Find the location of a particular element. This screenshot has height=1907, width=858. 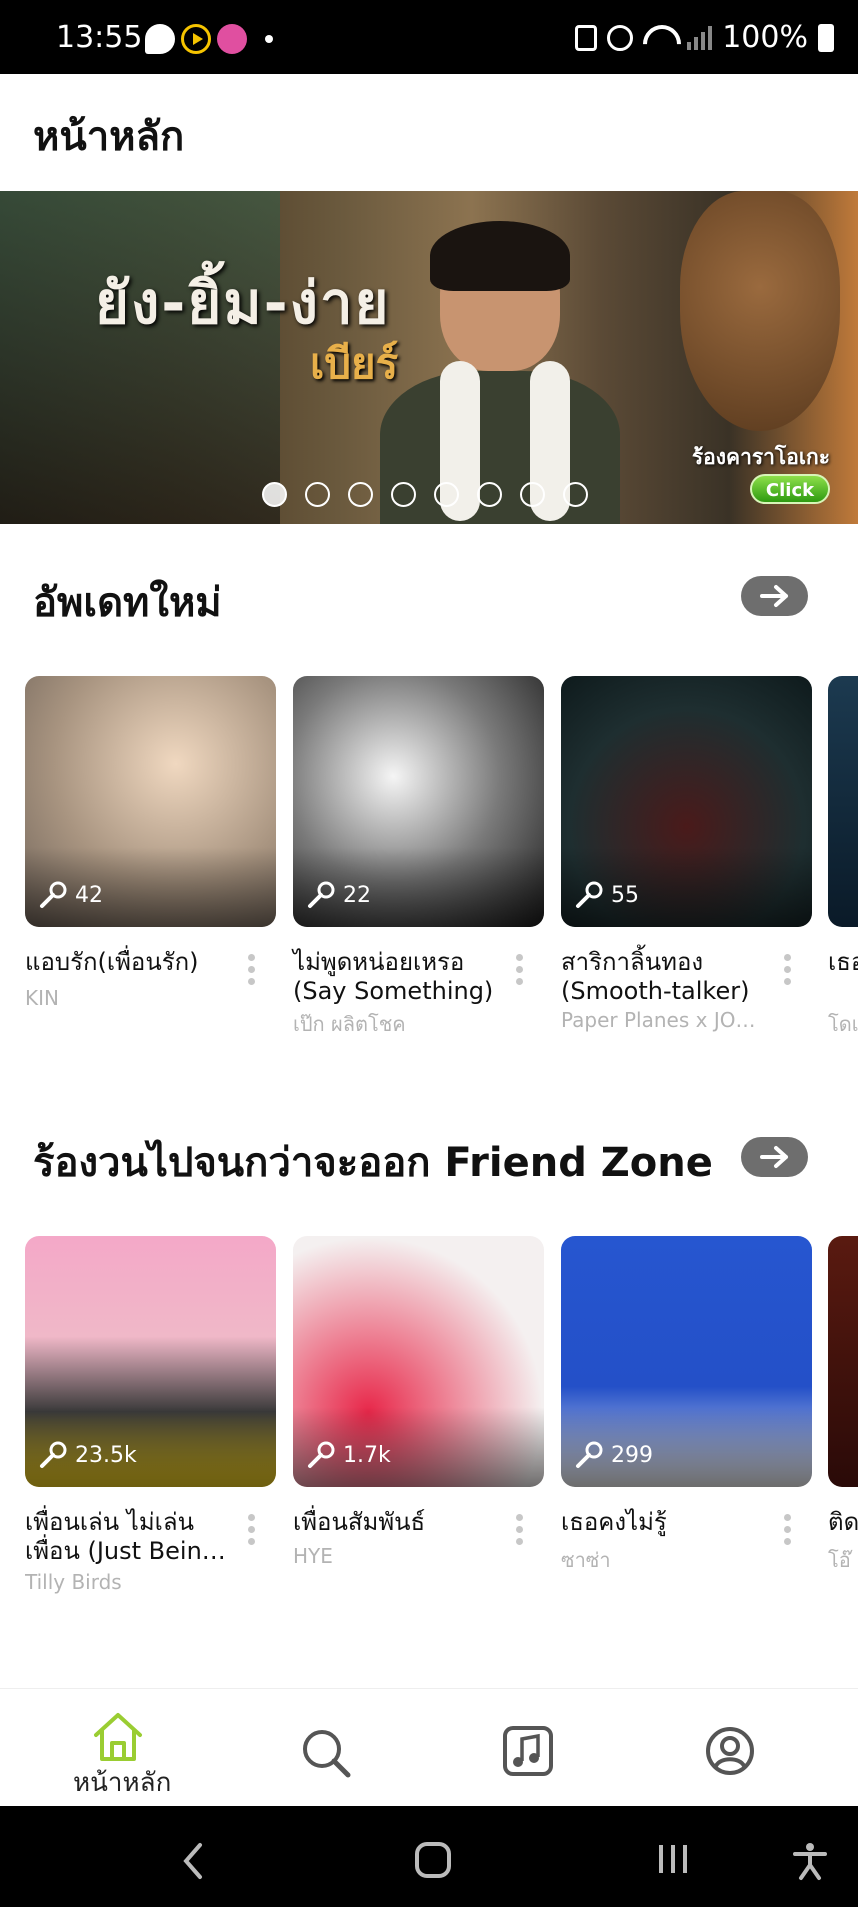

song-title: แอบรัก(เพื่อนรัก) is located at coordinates (112, 962).